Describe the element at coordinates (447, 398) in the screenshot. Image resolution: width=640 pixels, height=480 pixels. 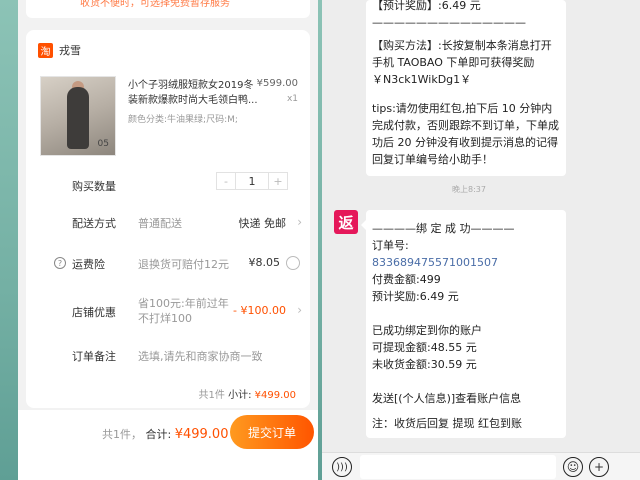
I see `send-info-text: 发送[(个人信息)]查看账户信息` at that location.